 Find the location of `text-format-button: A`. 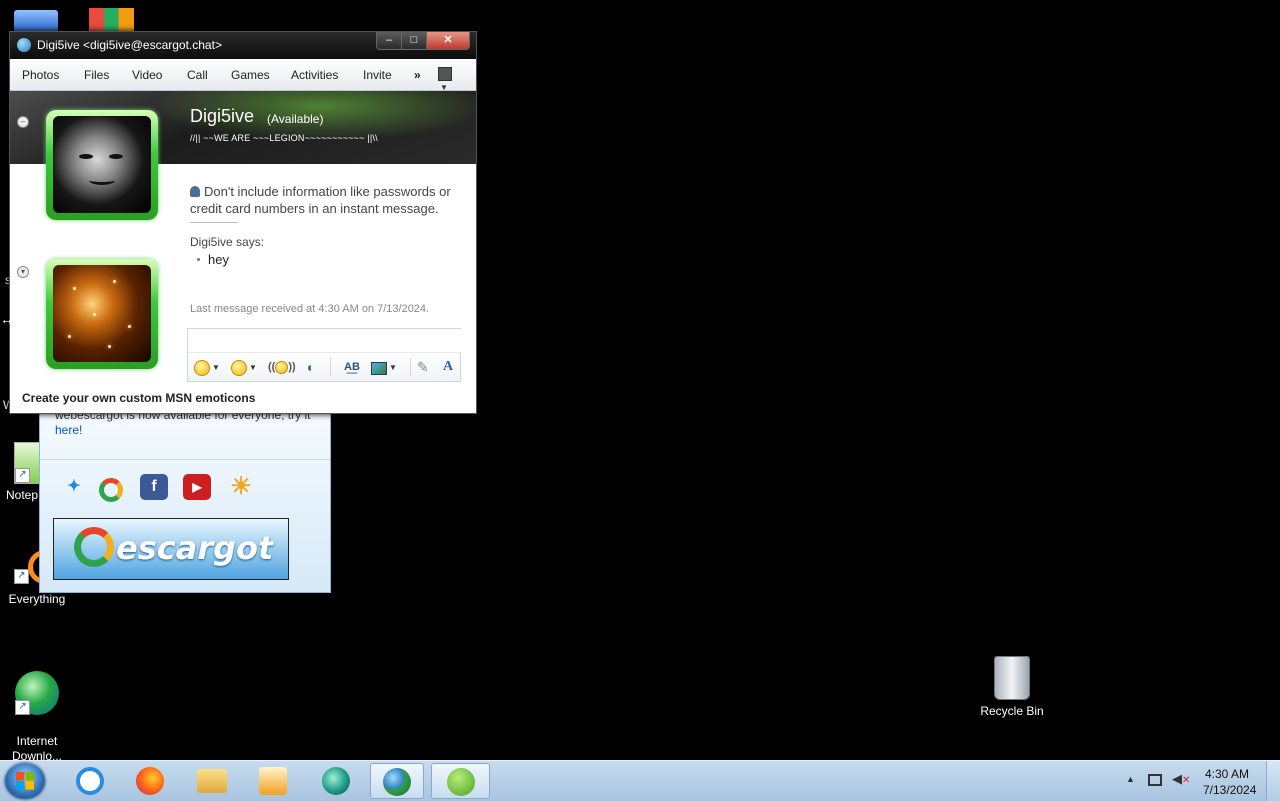

text-format-button: A is located at coordinates (448, 367).